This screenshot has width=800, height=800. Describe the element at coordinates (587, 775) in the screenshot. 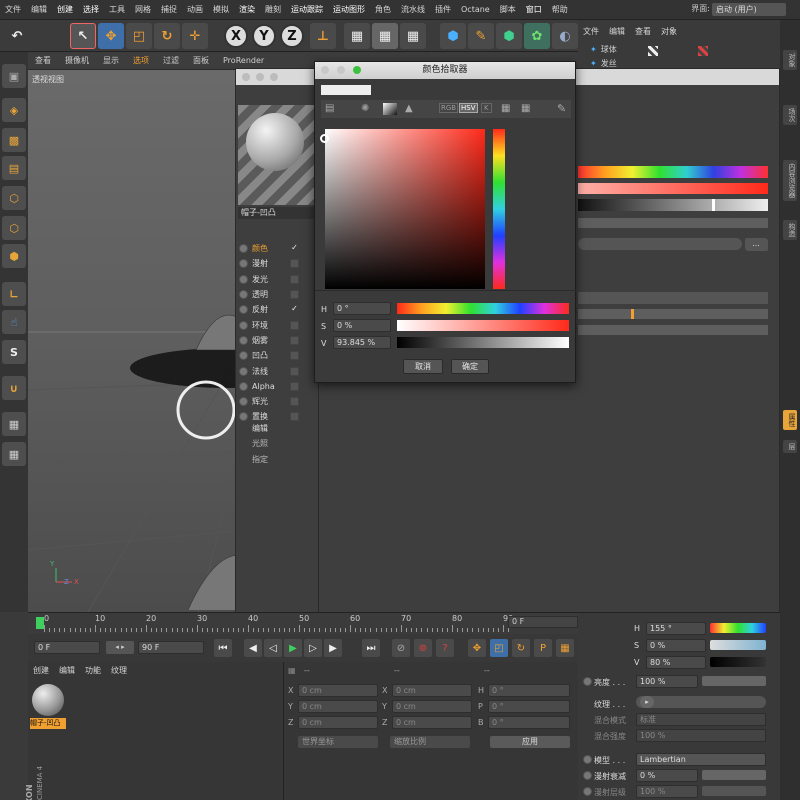

I see `falloff-radio` at that location.